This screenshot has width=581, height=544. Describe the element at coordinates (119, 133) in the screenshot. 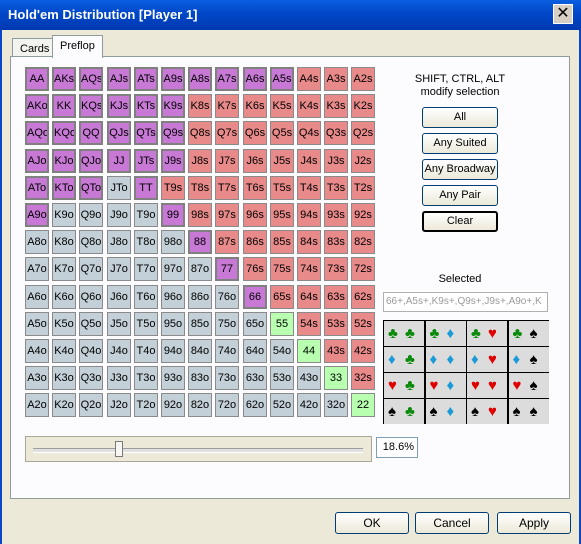

I see `hand-cell-QJs: QJs` at that location.